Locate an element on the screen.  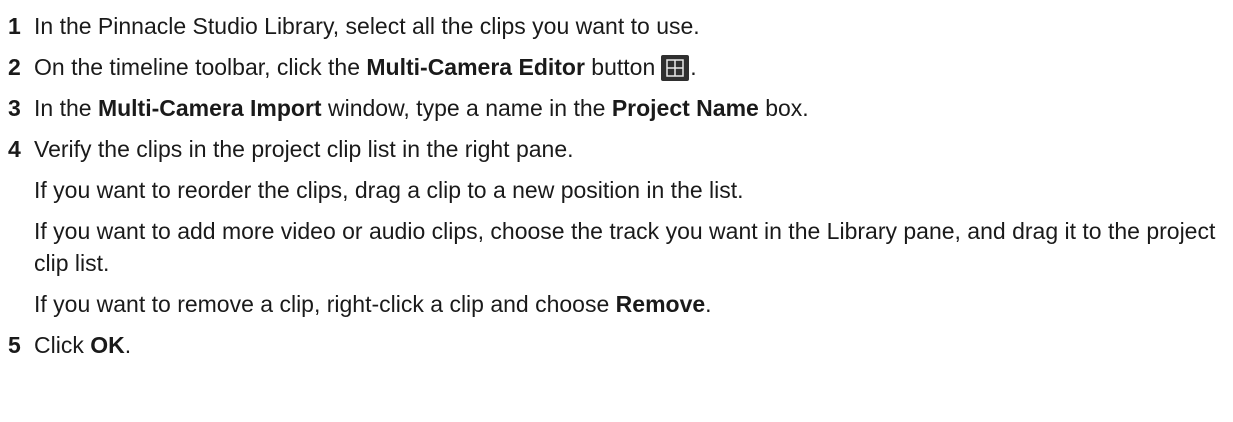
step-number: 2 is located at coordinates (14, 67).